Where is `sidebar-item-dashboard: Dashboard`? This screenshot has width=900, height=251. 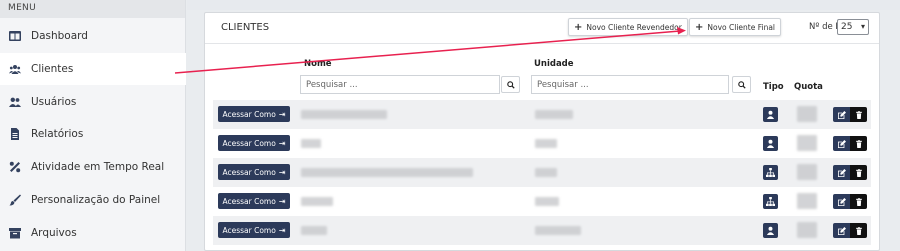
sidebar-item-dashboard: Dashboard is located at coordinates (93, 36).